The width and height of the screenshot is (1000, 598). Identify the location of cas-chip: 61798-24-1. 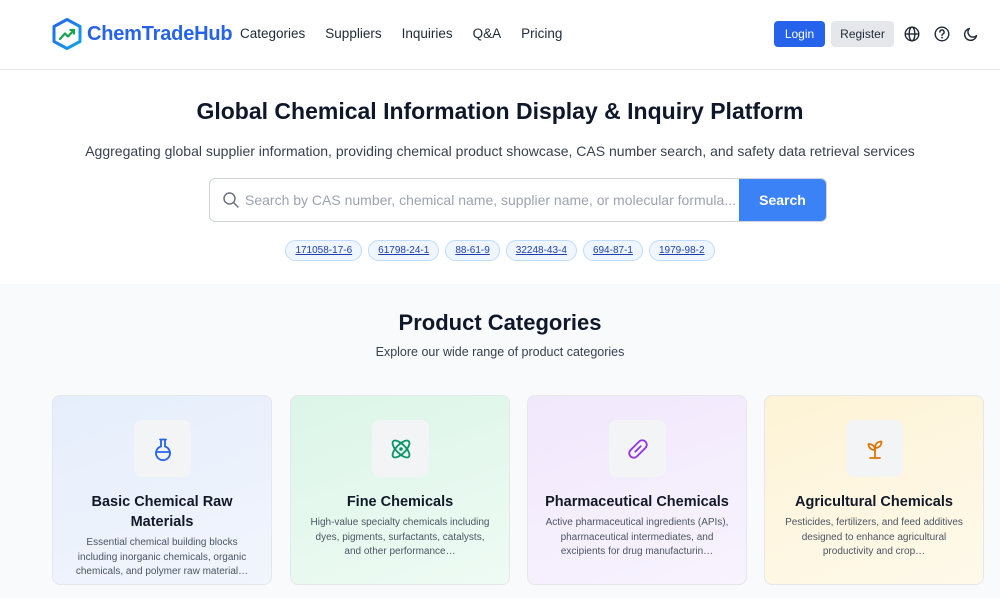
(404, 250).